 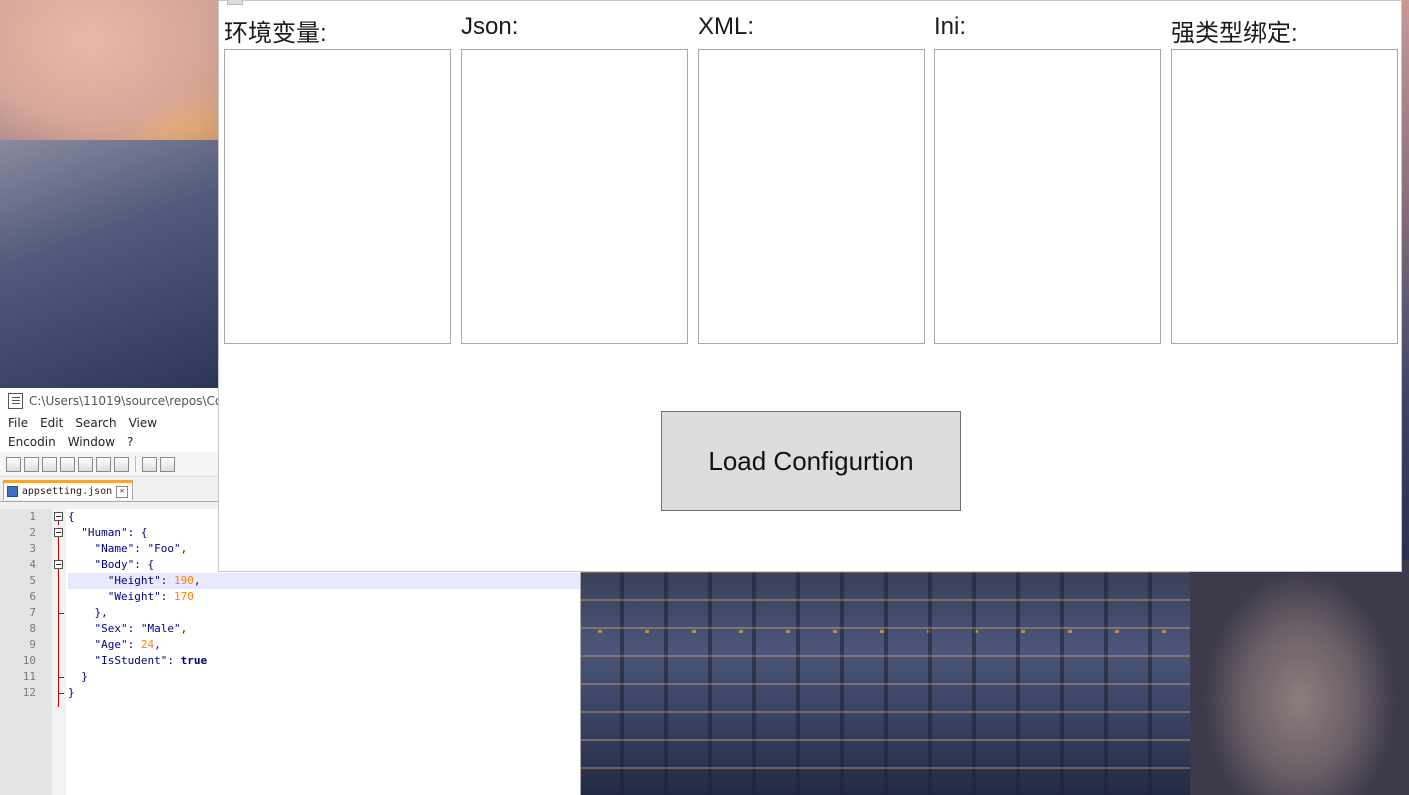 I want to click on json-number: 24, so click(x=147, y=644).